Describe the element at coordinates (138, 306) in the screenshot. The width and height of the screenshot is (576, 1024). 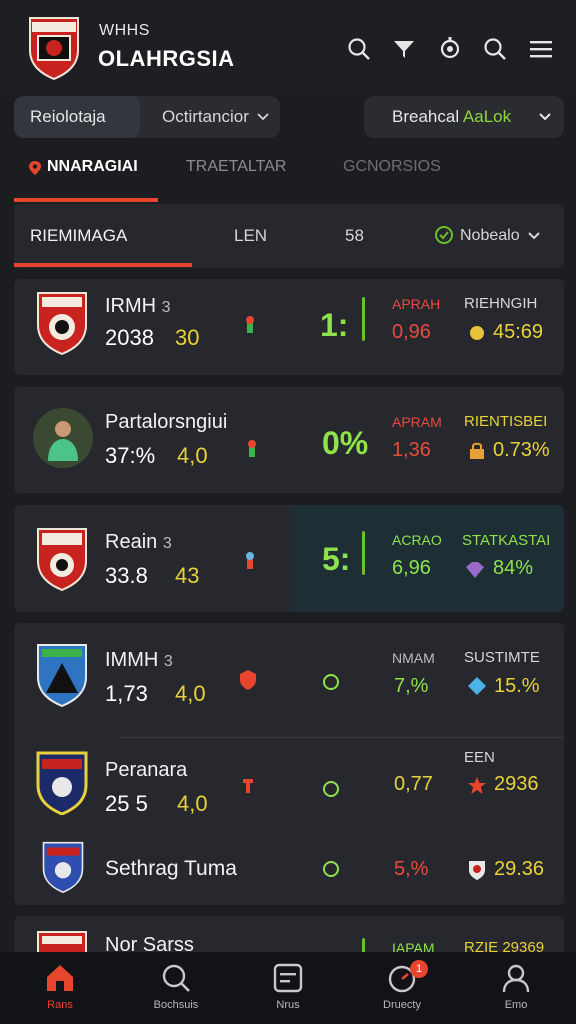
I see `team-name: IRMH 3` at that location.